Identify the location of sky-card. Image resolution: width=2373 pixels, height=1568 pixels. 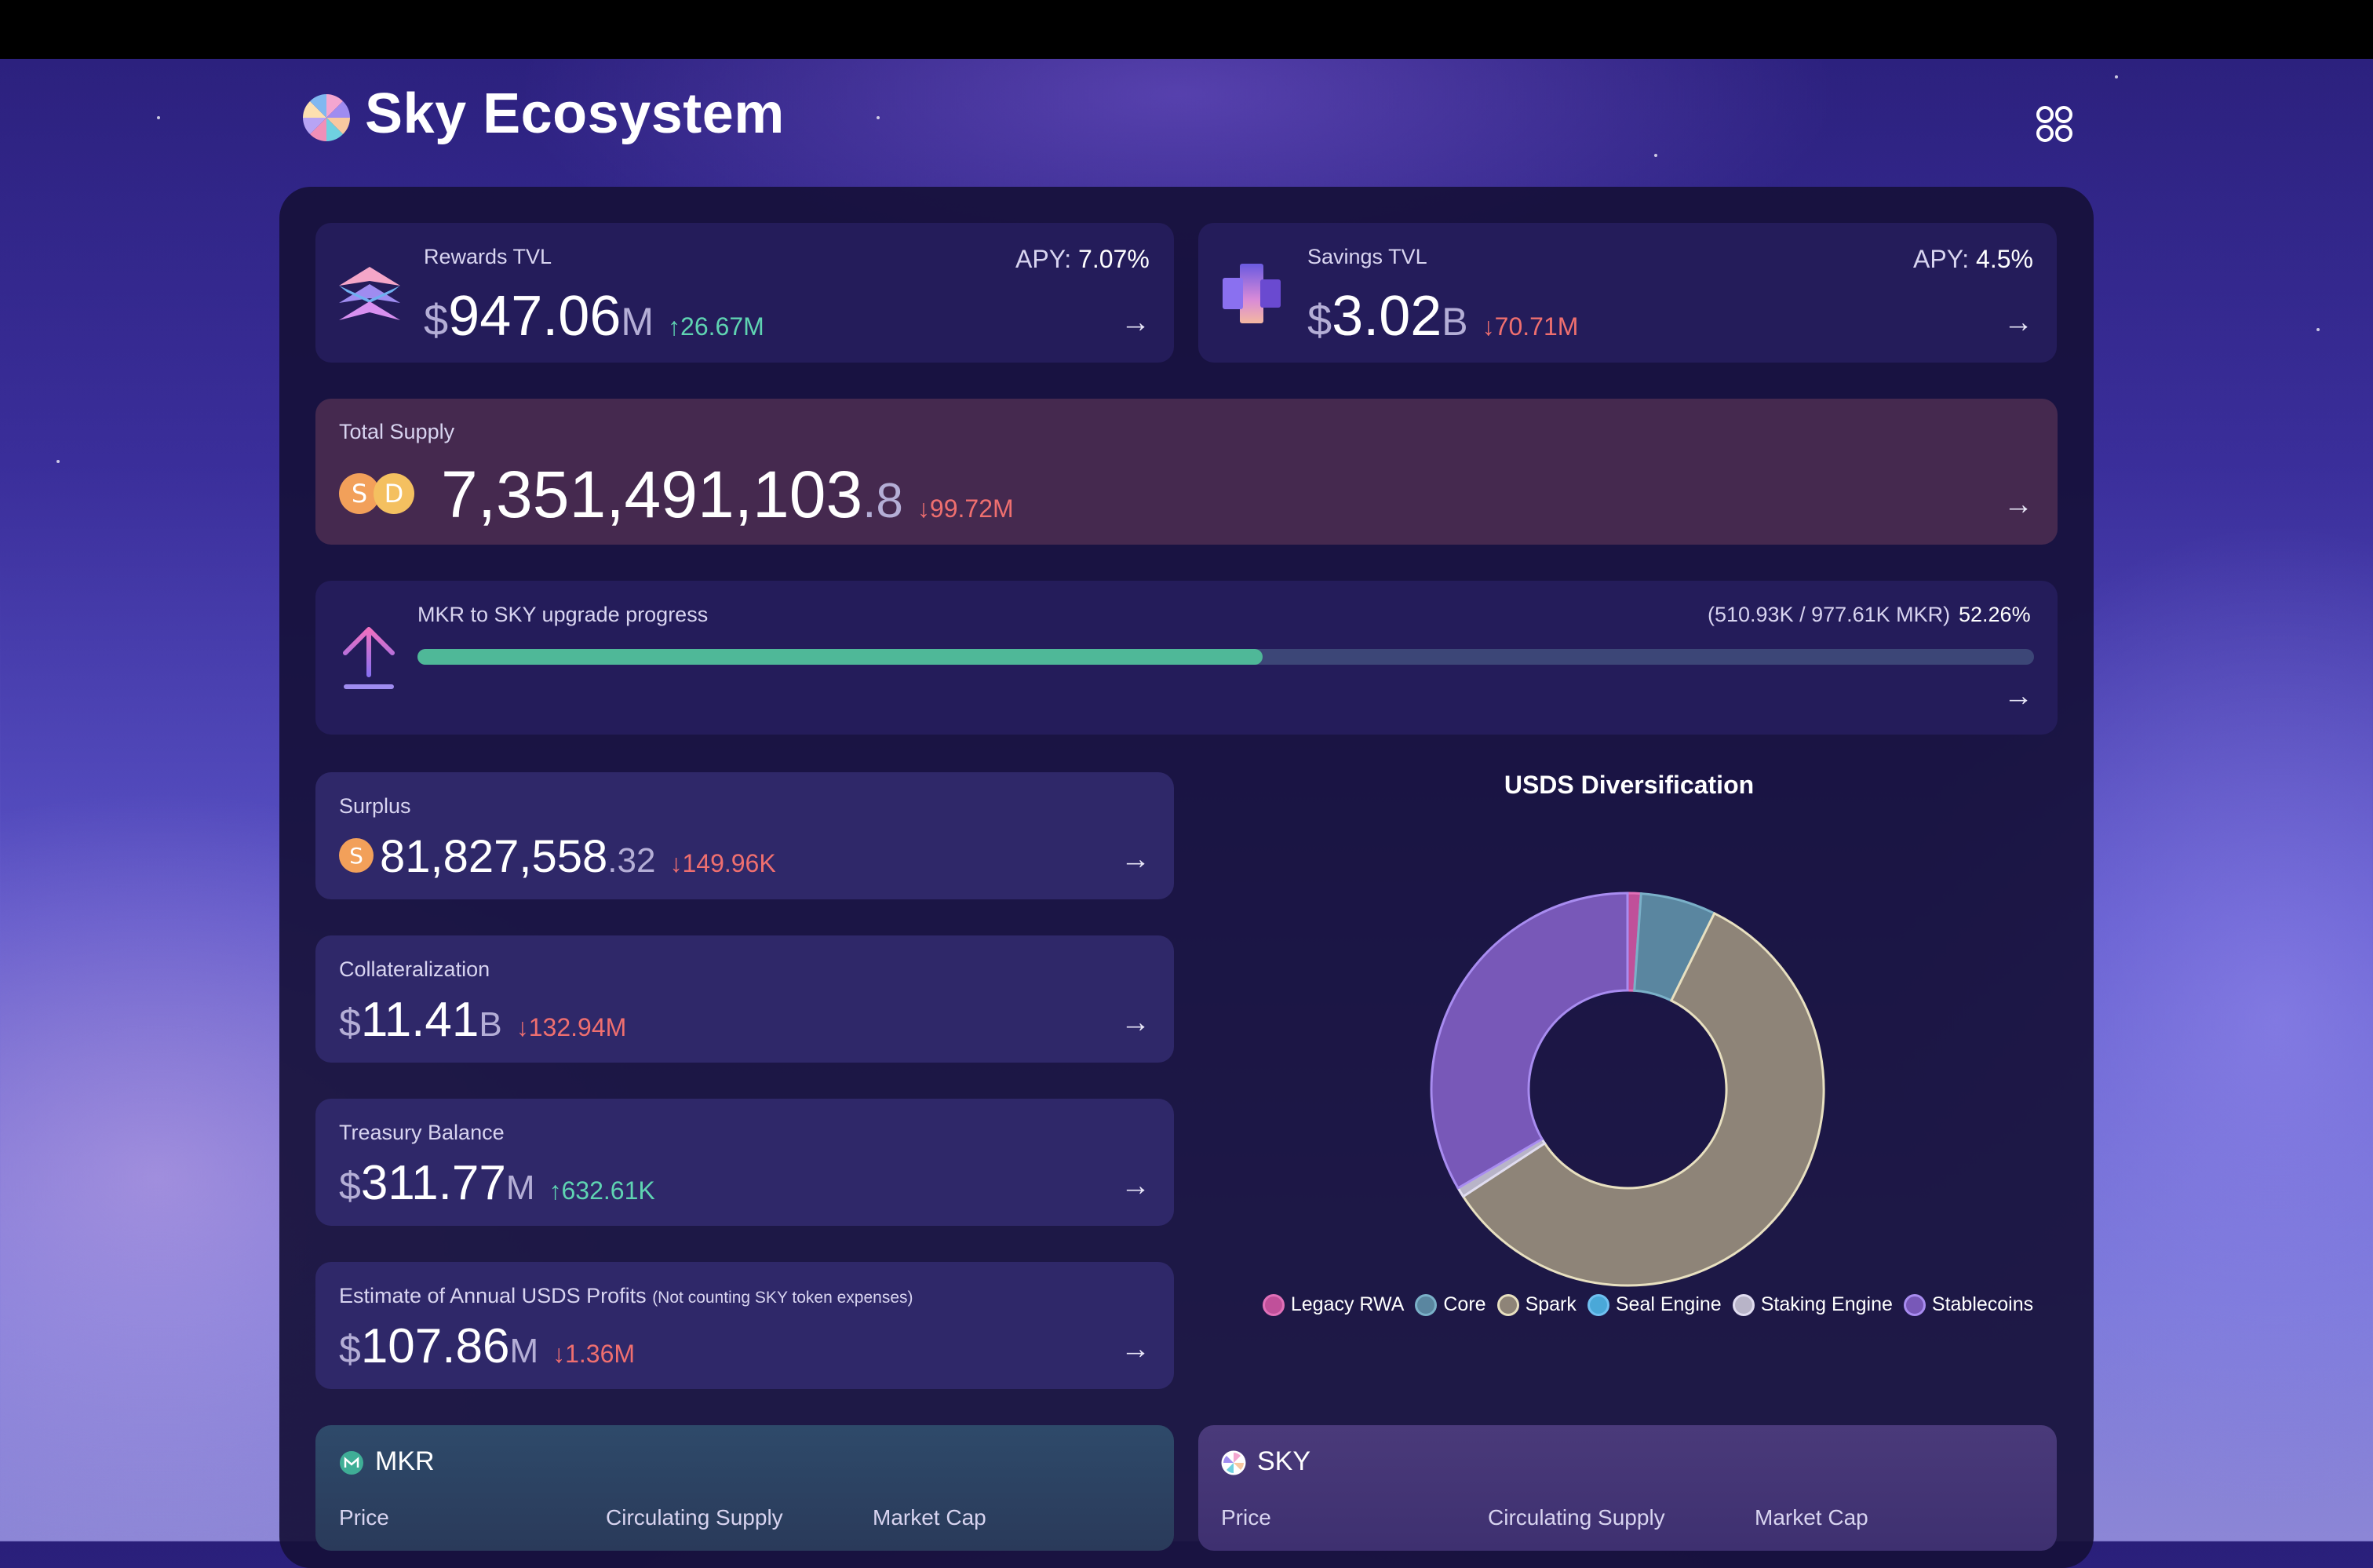
(1627, 1488).